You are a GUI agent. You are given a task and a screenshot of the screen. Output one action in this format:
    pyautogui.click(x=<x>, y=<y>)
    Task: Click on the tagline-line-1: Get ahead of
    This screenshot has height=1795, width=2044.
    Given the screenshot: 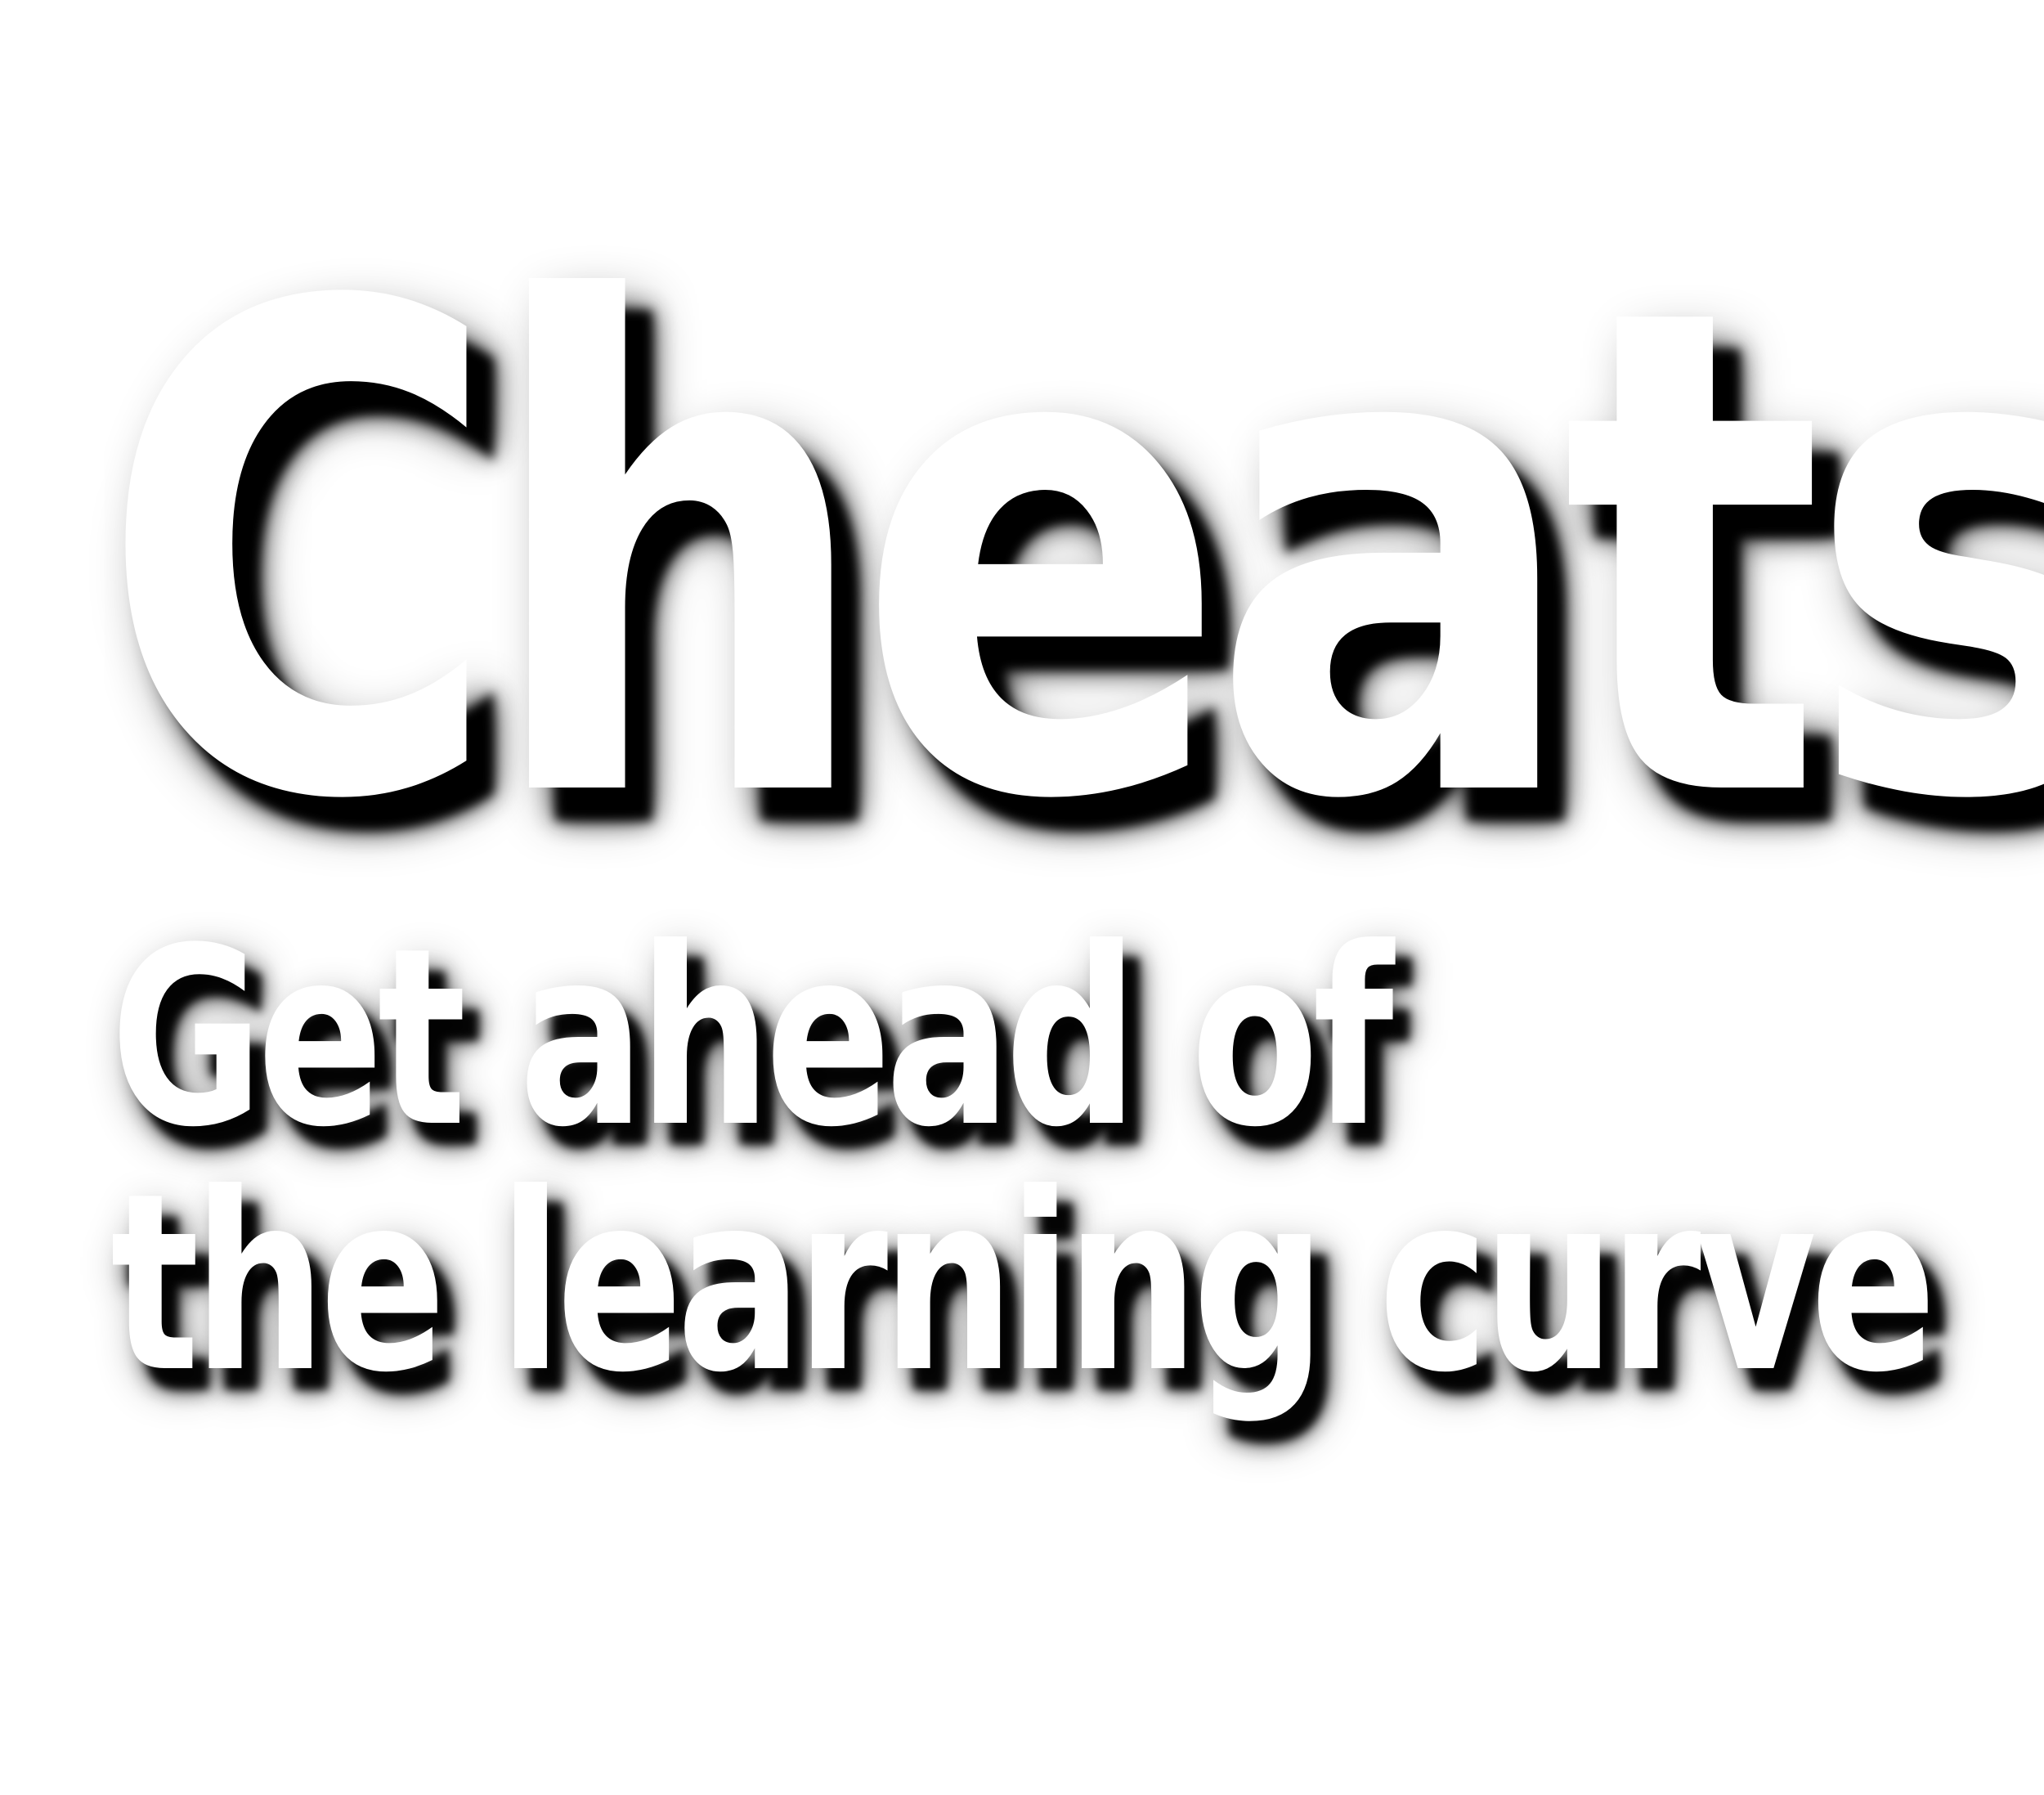 What is the action you would take?
    pyautogui.click(x=752, y=1038)
    